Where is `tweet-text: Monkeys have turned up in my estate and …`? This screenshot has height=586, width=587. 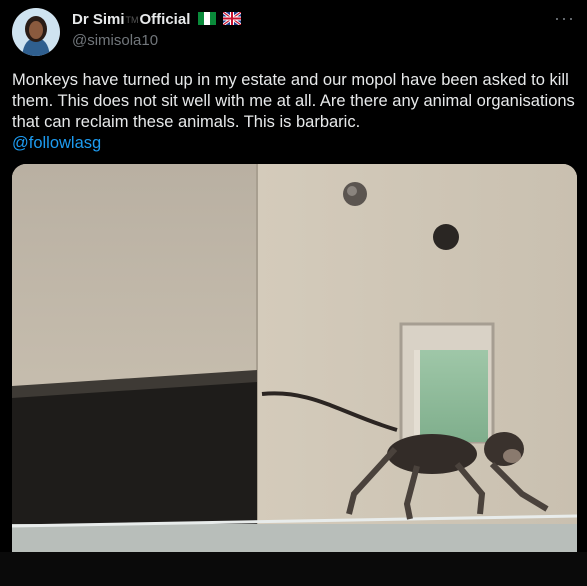 tweet-text: Monkeys have turned up in my estate and … is located at coordinates (295, 112).